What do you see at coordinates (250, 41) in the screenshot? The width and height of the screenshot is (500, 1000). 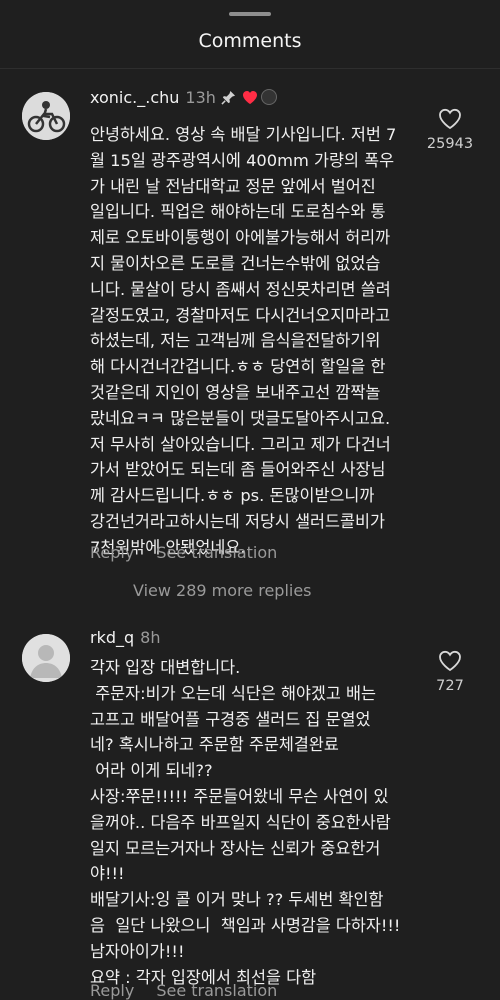 I see `sheet-title: Comments` at bounding box center [250, 41].